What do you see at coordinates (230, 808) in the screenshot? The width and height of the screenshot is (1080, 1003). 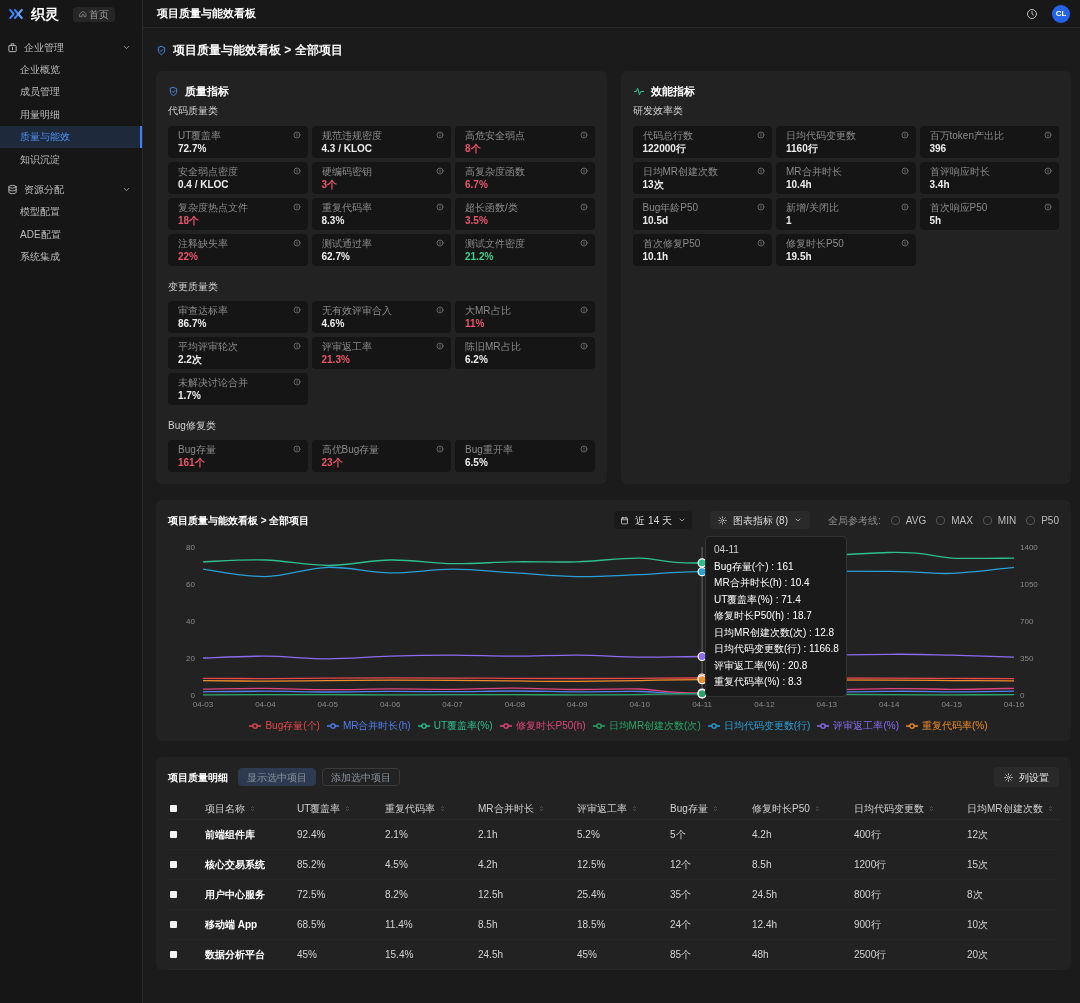 I see `column-header: 项目名称` at bounding box center [230, 808].